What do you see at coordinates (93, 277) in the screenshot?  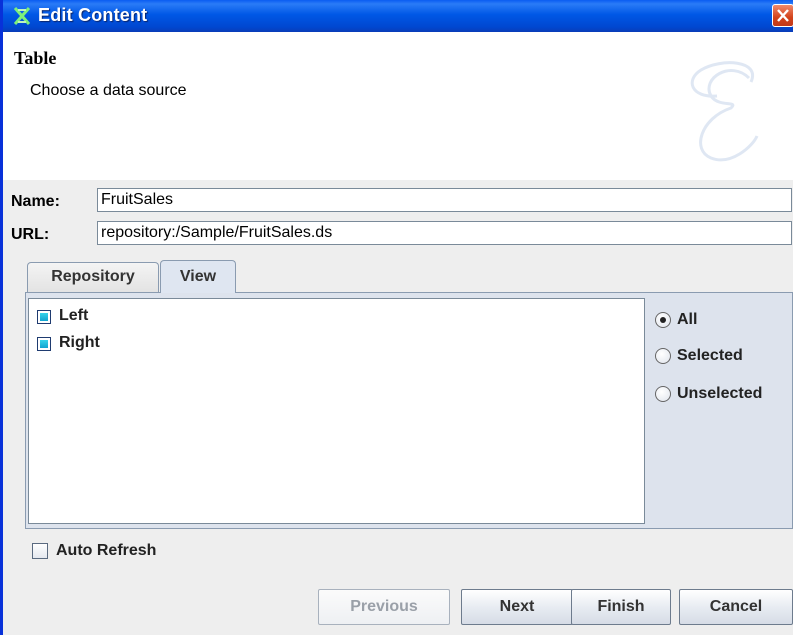 I see `tab-repository: Repository` at bounding box center [93, 277].